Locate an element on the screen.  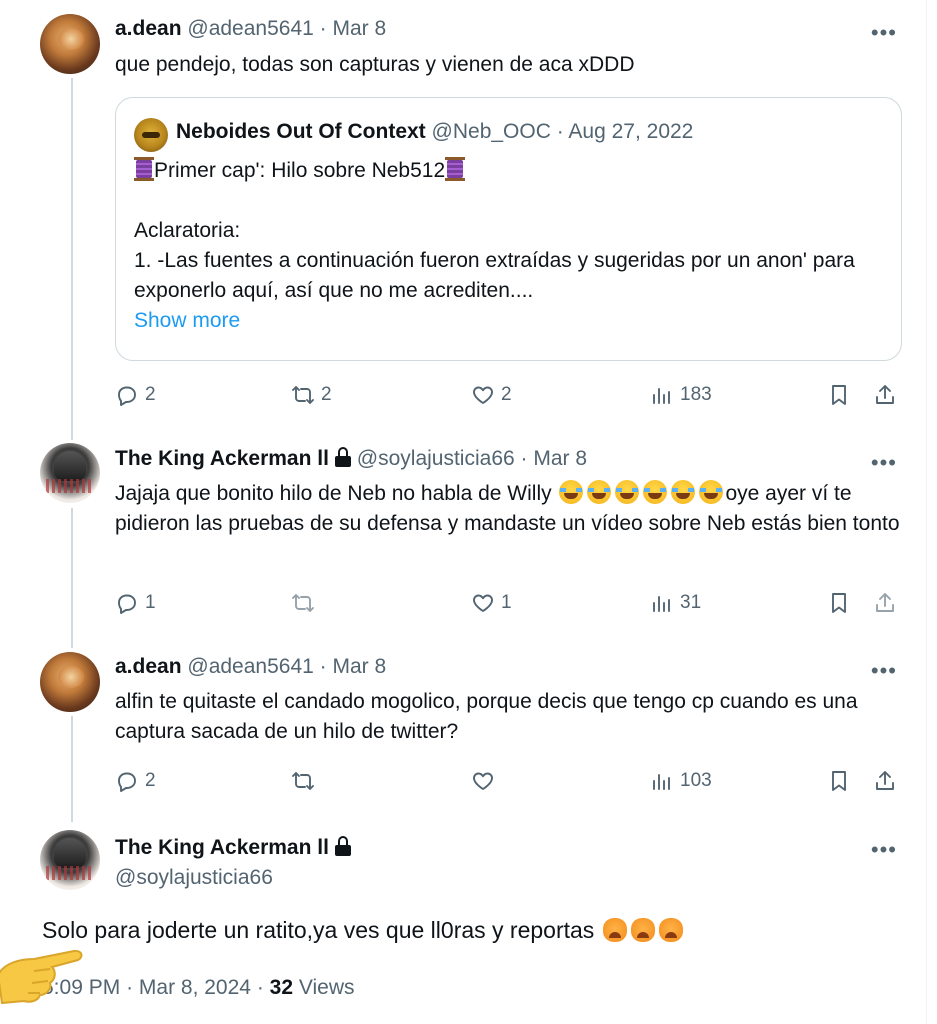
reply-count: 2 is located at coordinates (150, 780).